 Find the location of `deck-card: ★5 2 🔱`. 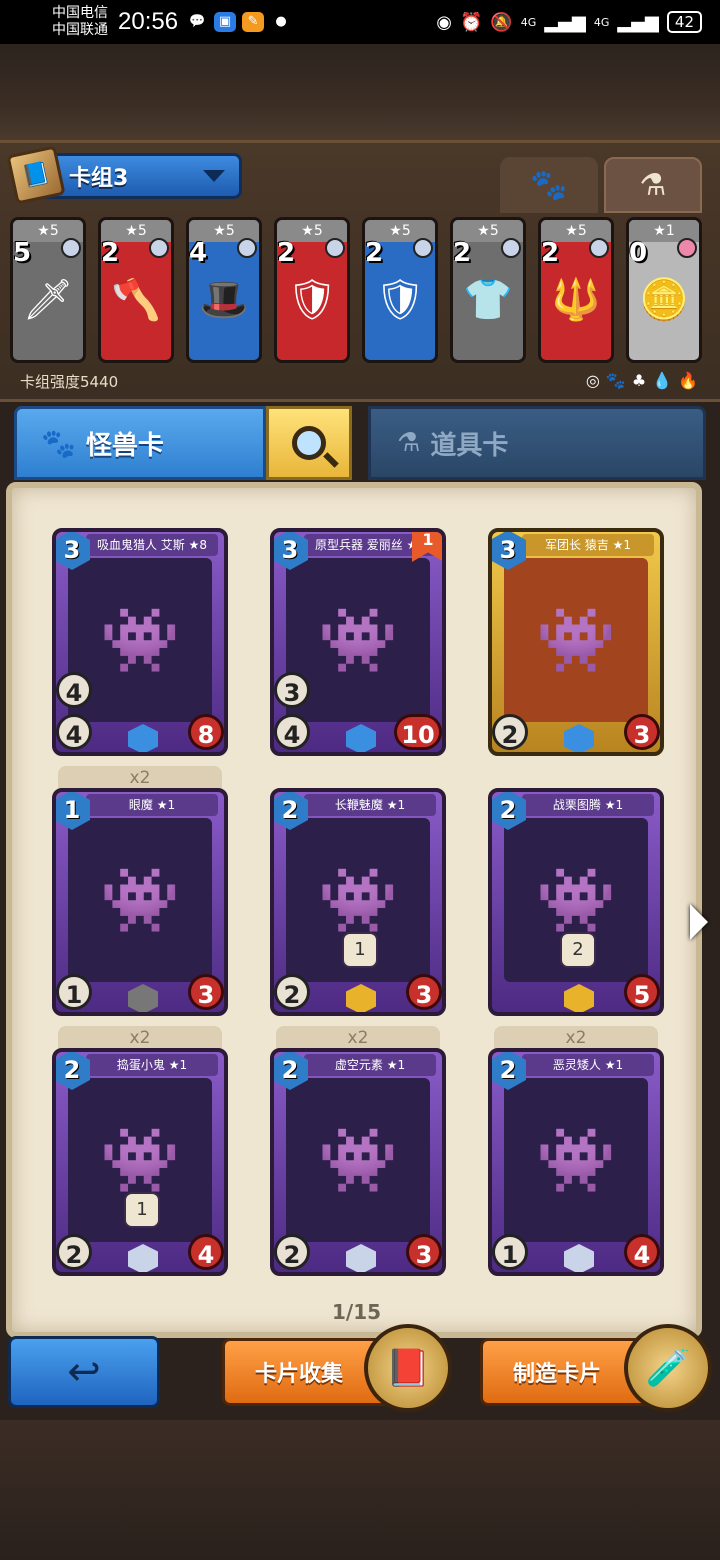

deck-card: ★5 2 🔱 is located at coordinates (576, 290).